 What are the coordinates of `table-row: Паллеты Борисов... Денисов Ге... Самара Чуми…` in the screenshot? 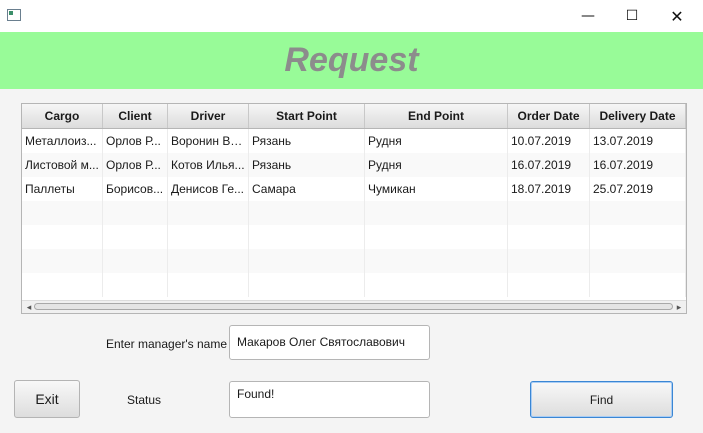 It's located at (354, 189).